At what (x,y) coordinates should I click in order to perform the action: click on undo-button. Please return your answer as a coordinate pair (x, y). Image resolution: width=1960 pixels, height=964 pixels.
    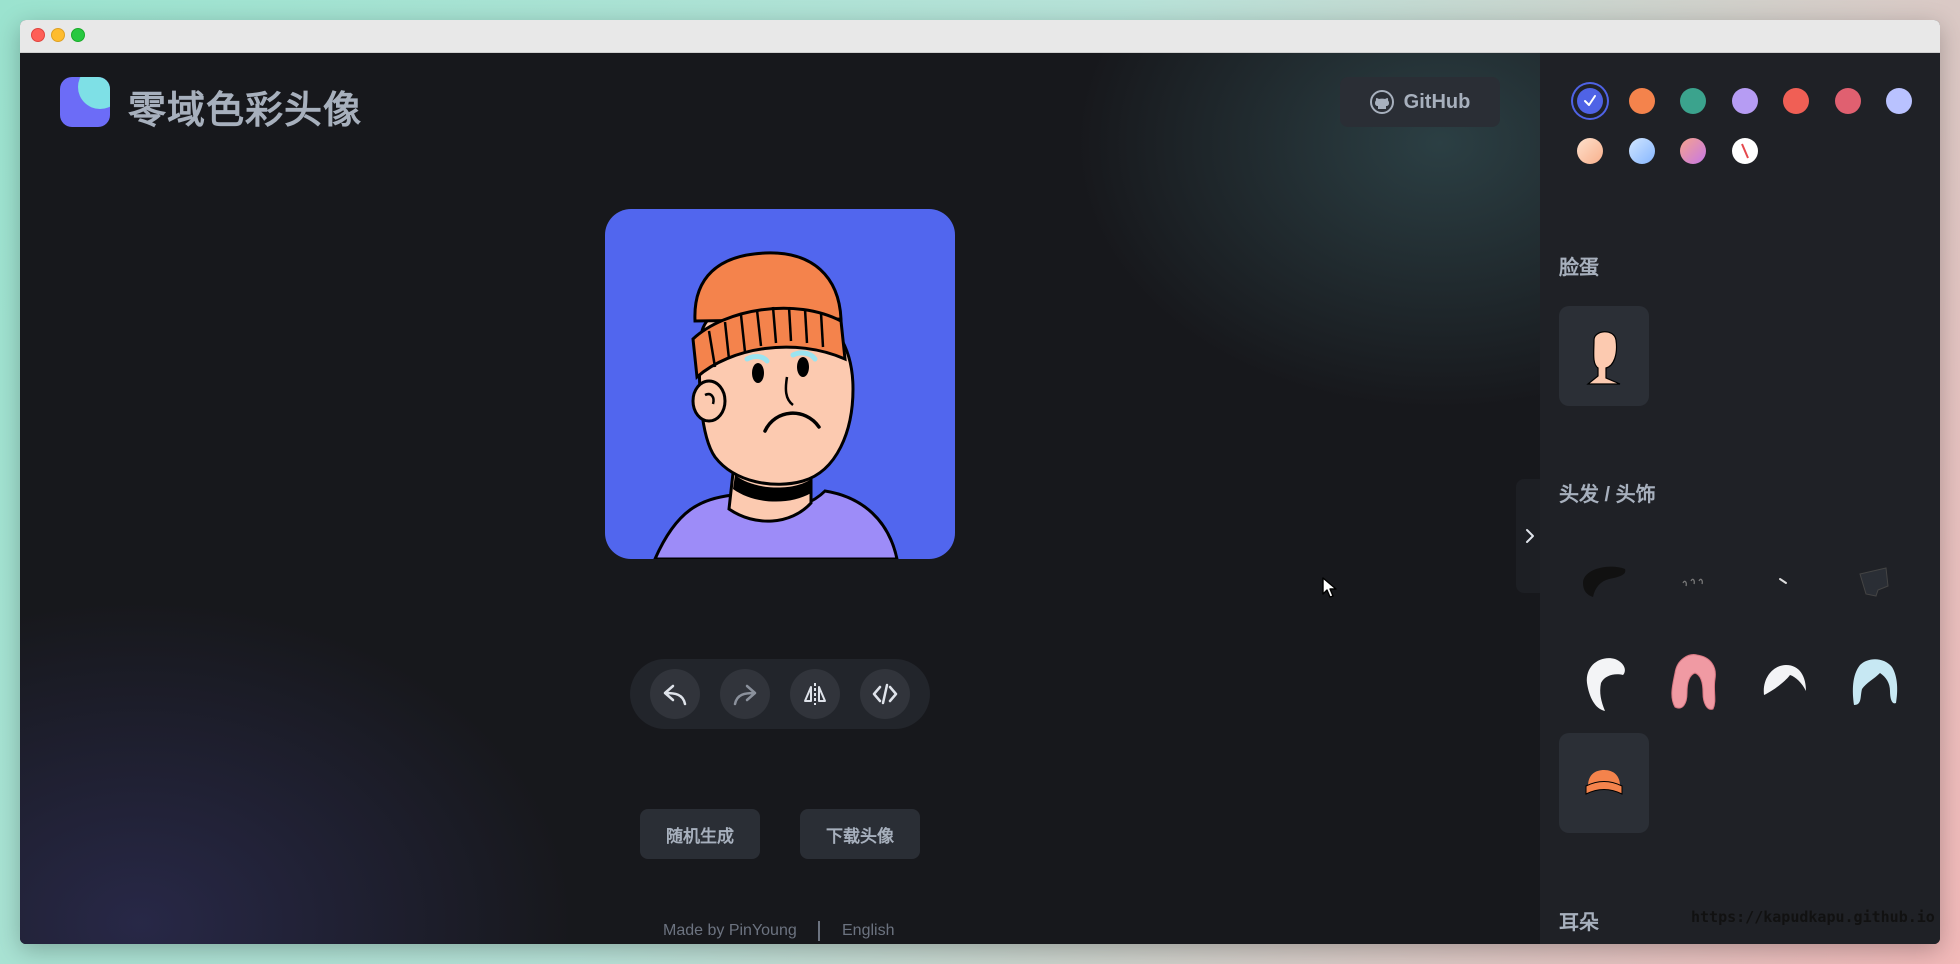
    Looking at the image, I should click on (675, 694).